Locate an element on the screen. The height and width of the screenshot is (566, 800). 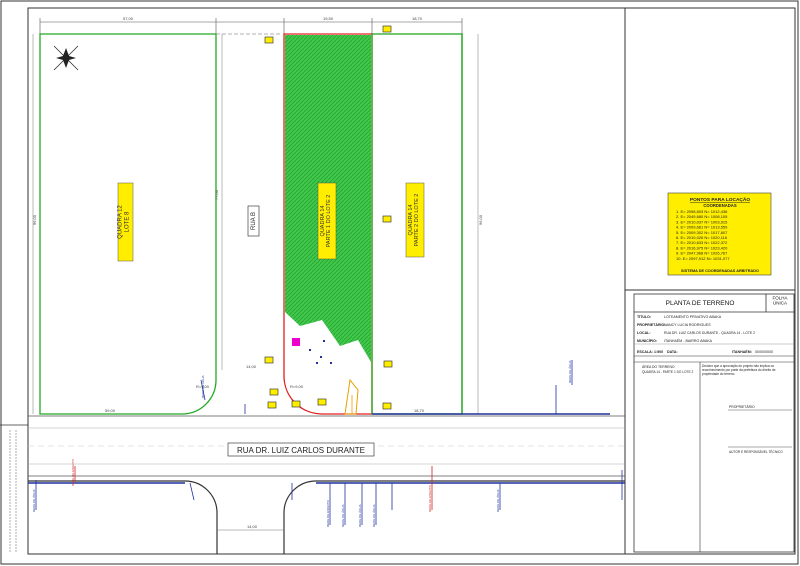
plan-dims-top-right: 18,70 is located at coordinates (417, 18).